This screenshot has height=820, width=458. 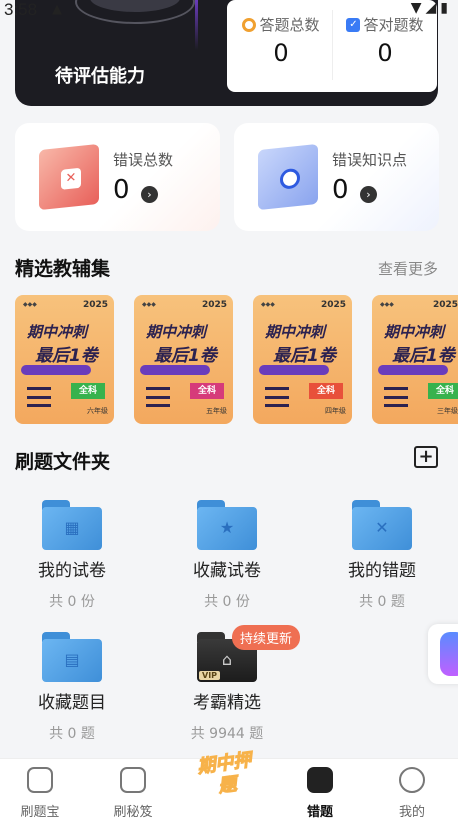 I want to click on folder-name: 考霸精选, so click(x=227, y=703).